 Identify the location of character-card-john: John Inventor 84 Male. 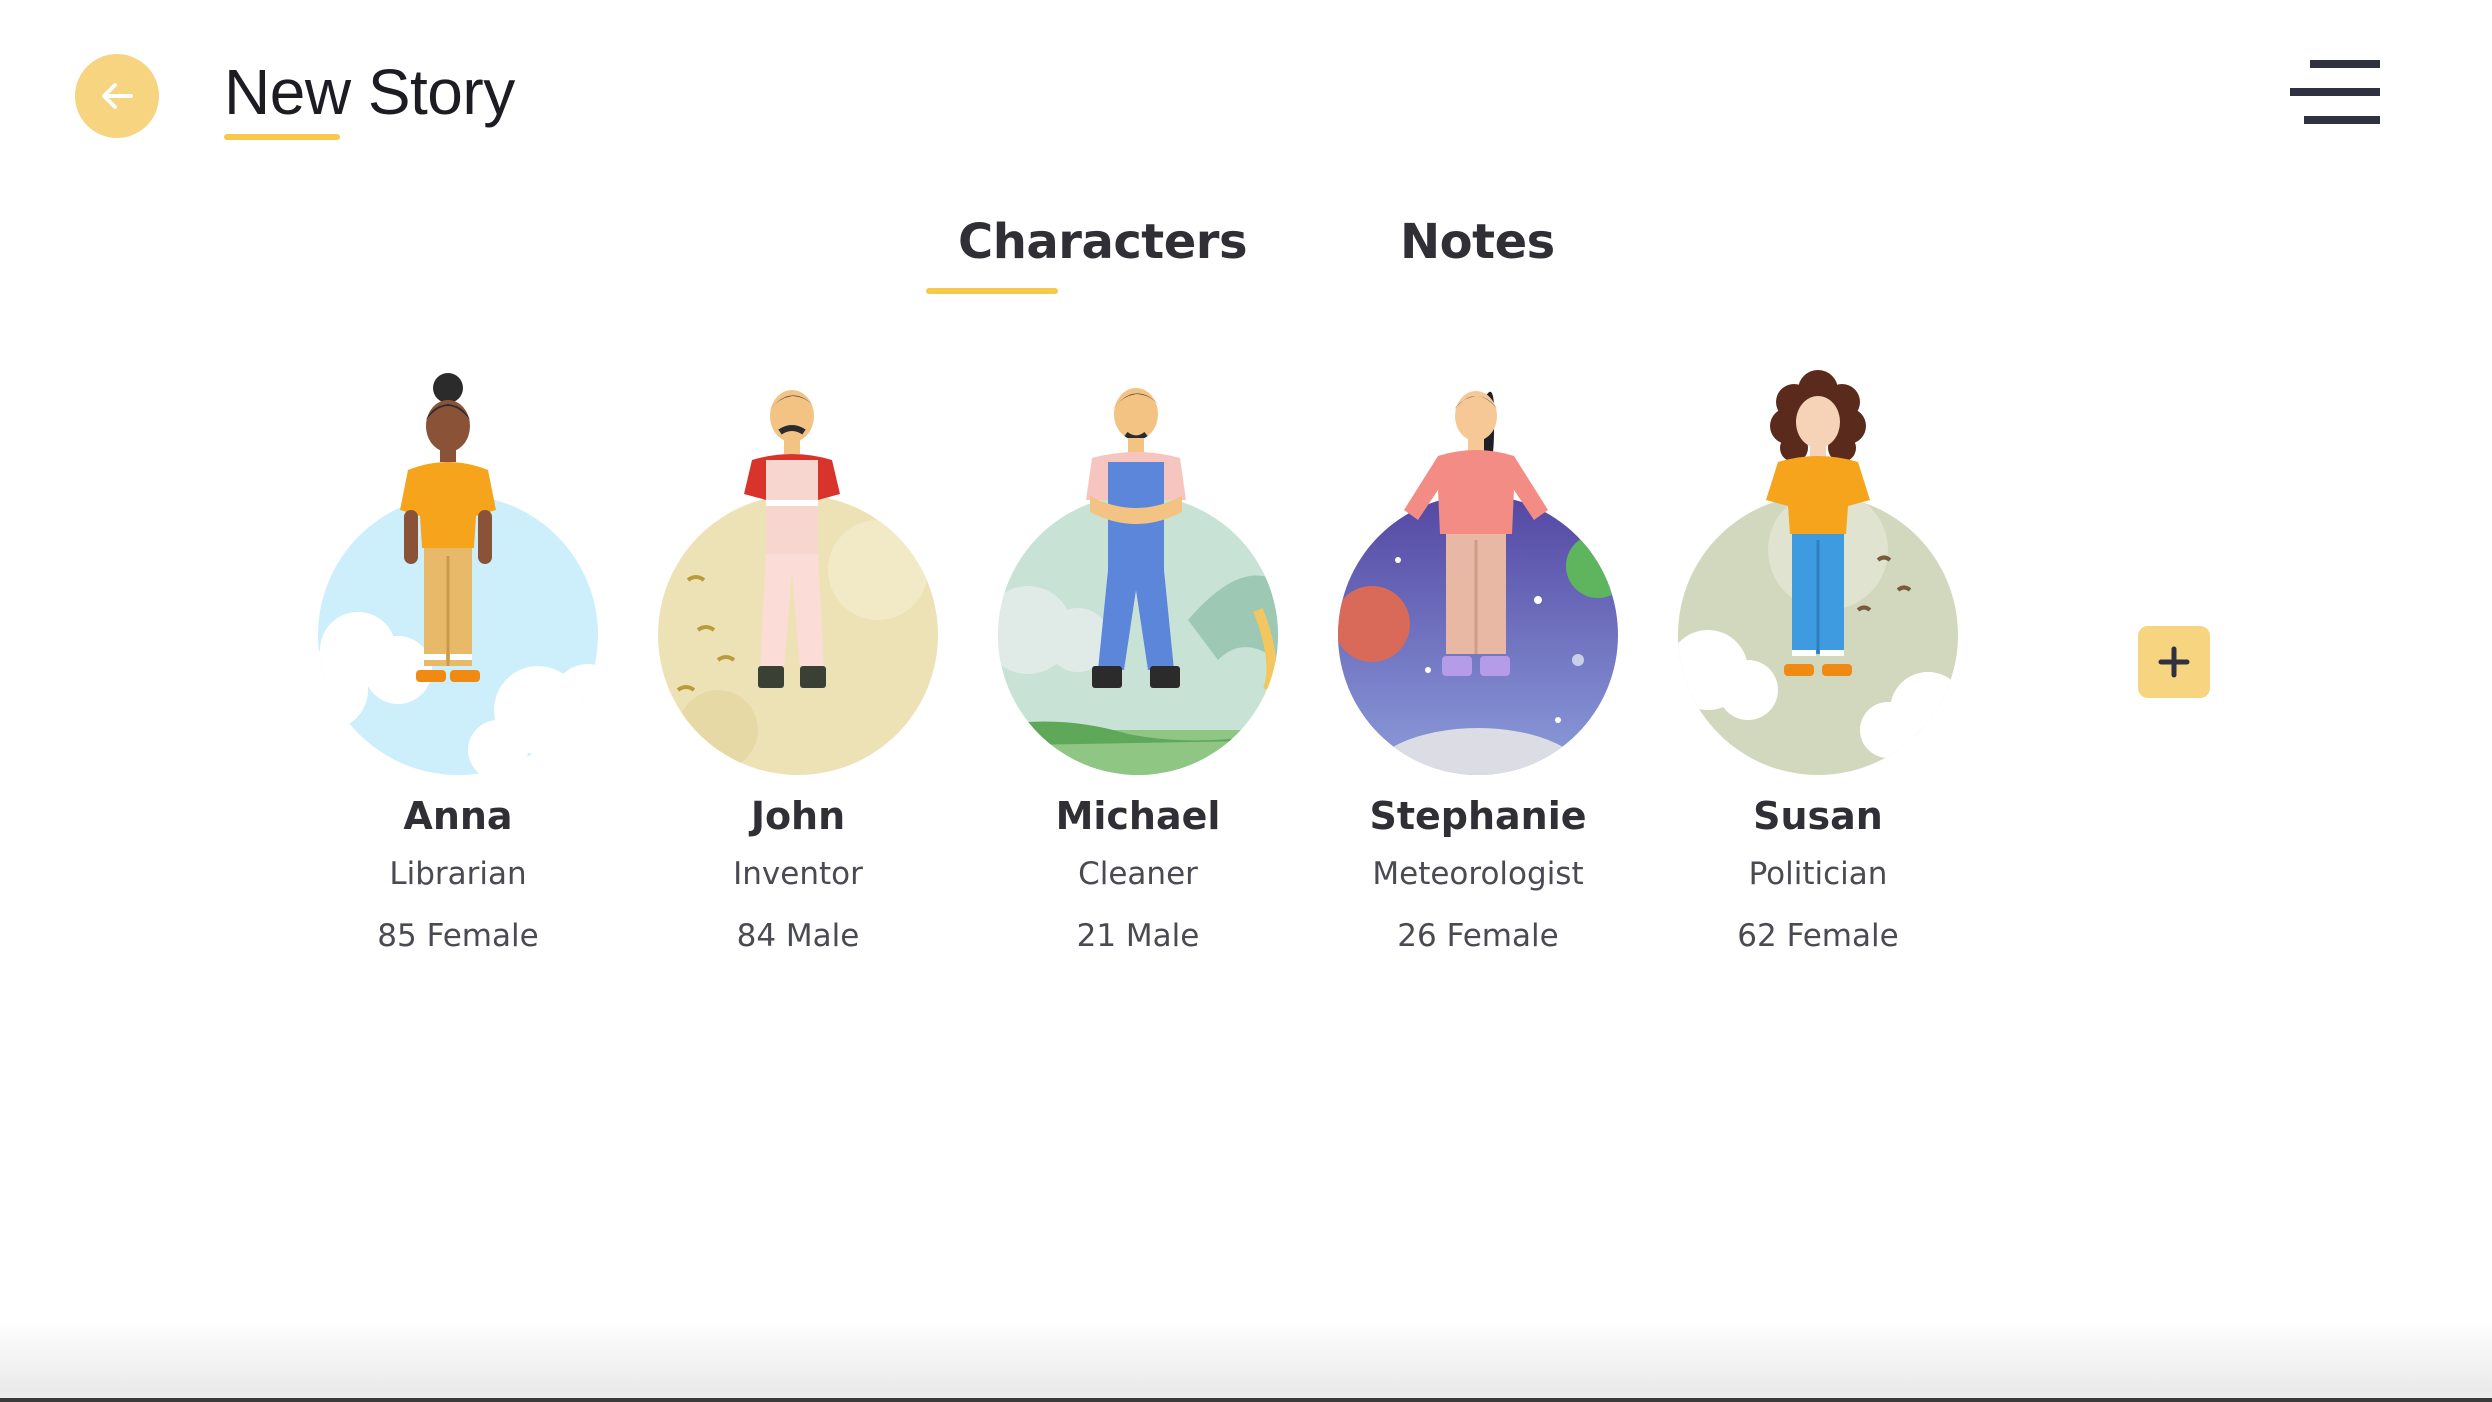
(798, 670).